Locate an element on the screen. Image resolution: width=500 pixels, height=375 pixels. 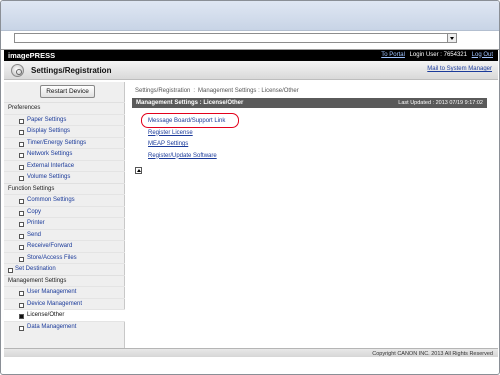
browser-toolbar is located at coordinates (250, 16).